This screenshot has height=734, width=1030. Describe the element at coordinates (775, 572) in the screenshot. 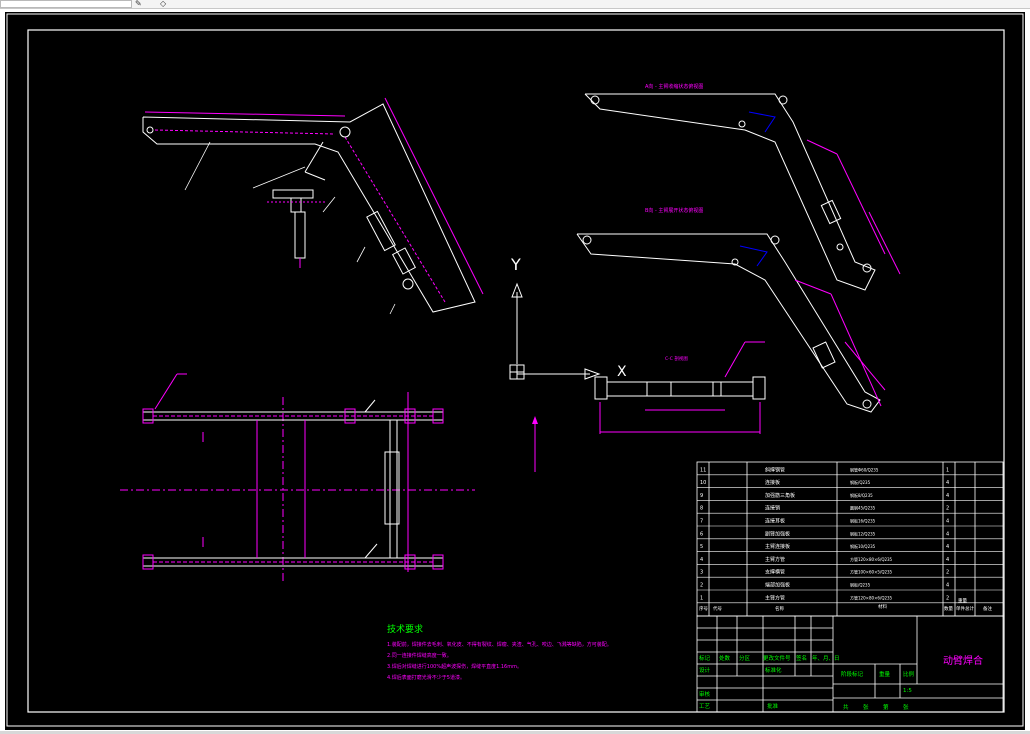

I see `bom-row-name: 支撑横管` at that location.